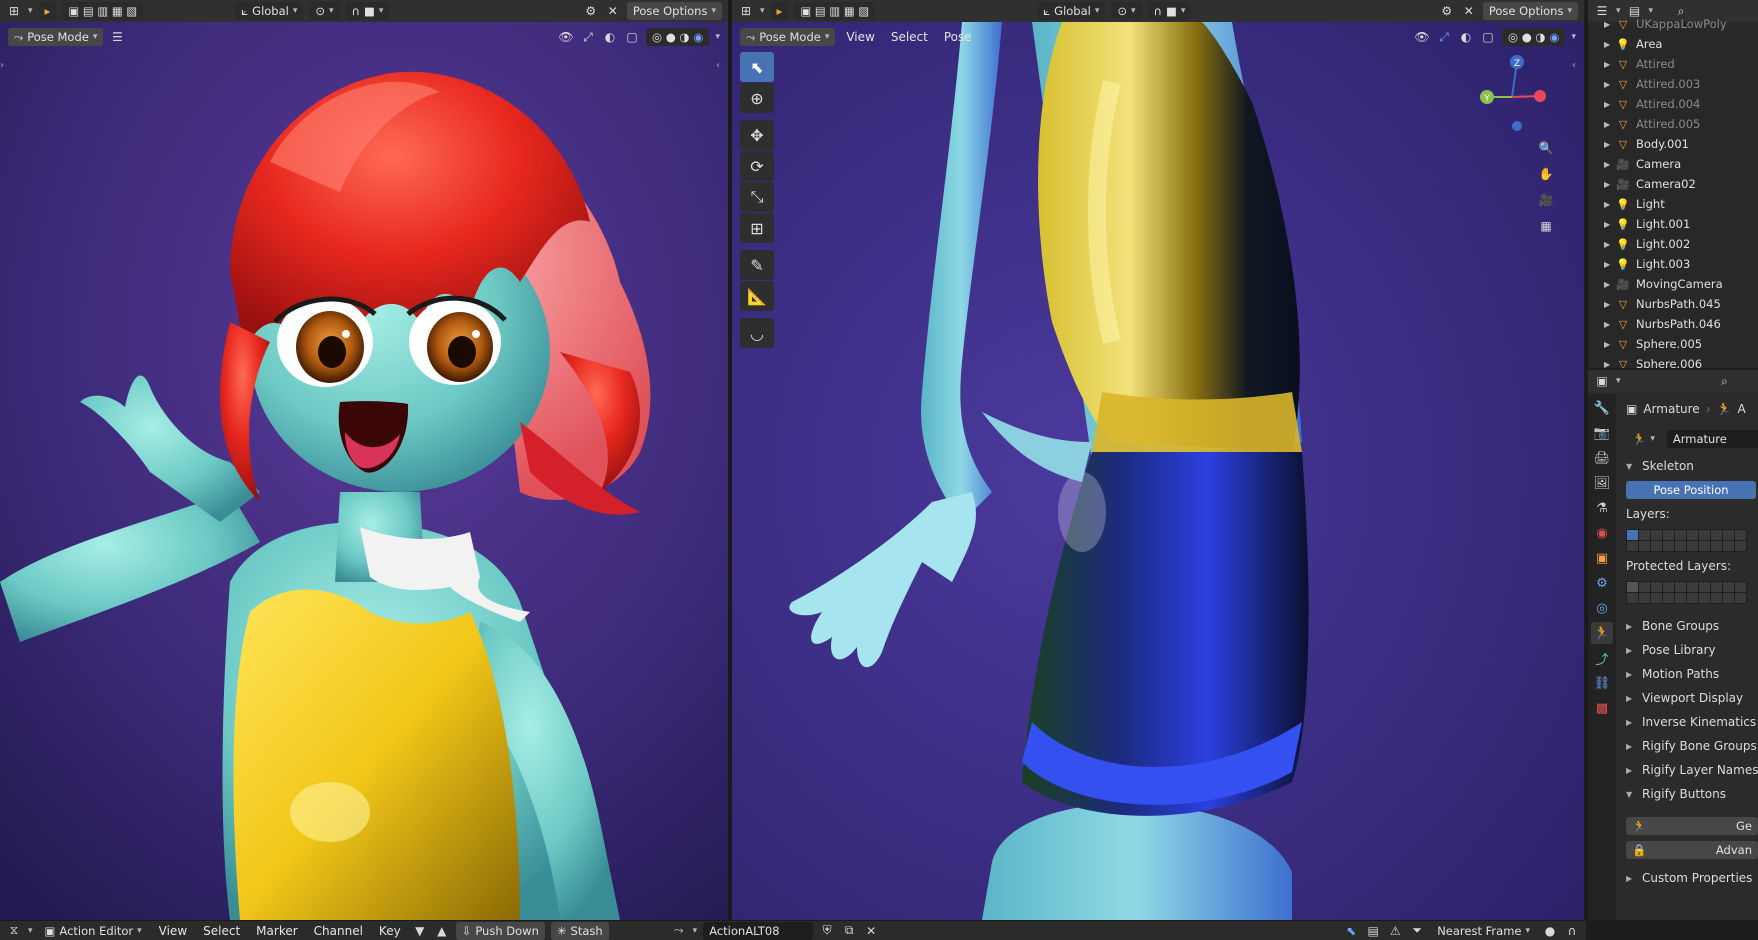 The width and height of the screenshot is (1758, 940). Describe the element at coordinates (14, 931) in the screenshot. I see `editor-type-icon: ⧖` at that location.